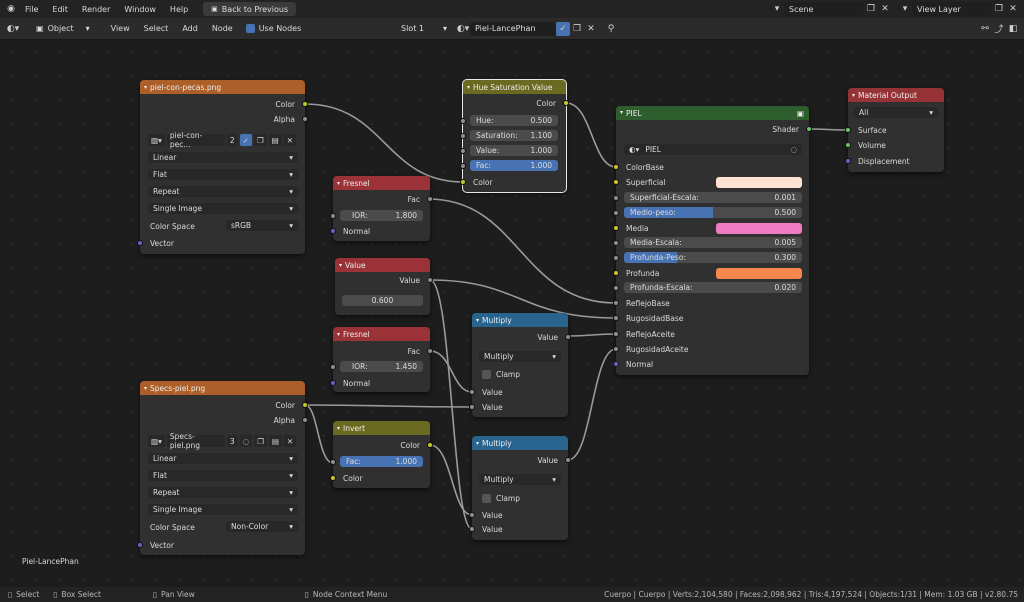 This screenshot has width=1024, height=602. Describe the element at coordinates (591, 29) in the screenshot. I see `unlink-material-icon: ✕` at that location.